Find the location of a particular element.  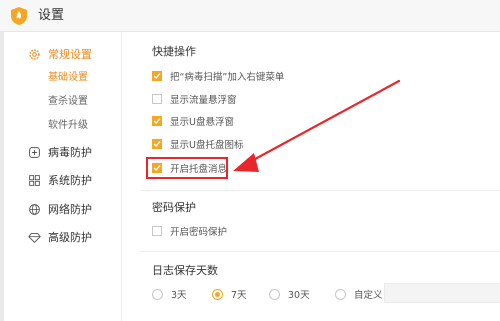

sidebar-item-advanced-protection: 高级防护 is located at coordinates (59, 237).